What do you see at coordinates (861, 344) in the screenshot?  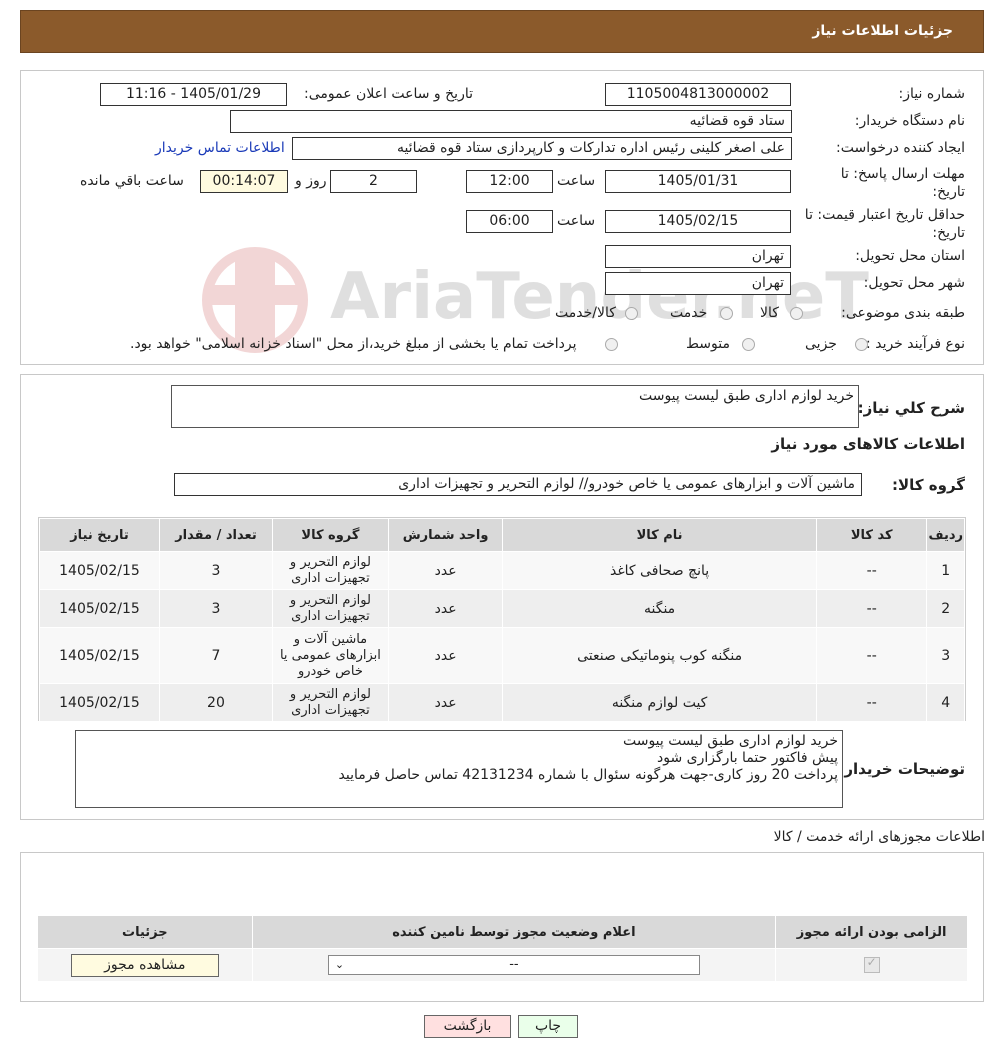 I see `process-radio-small` at bounding box center [861, 344].